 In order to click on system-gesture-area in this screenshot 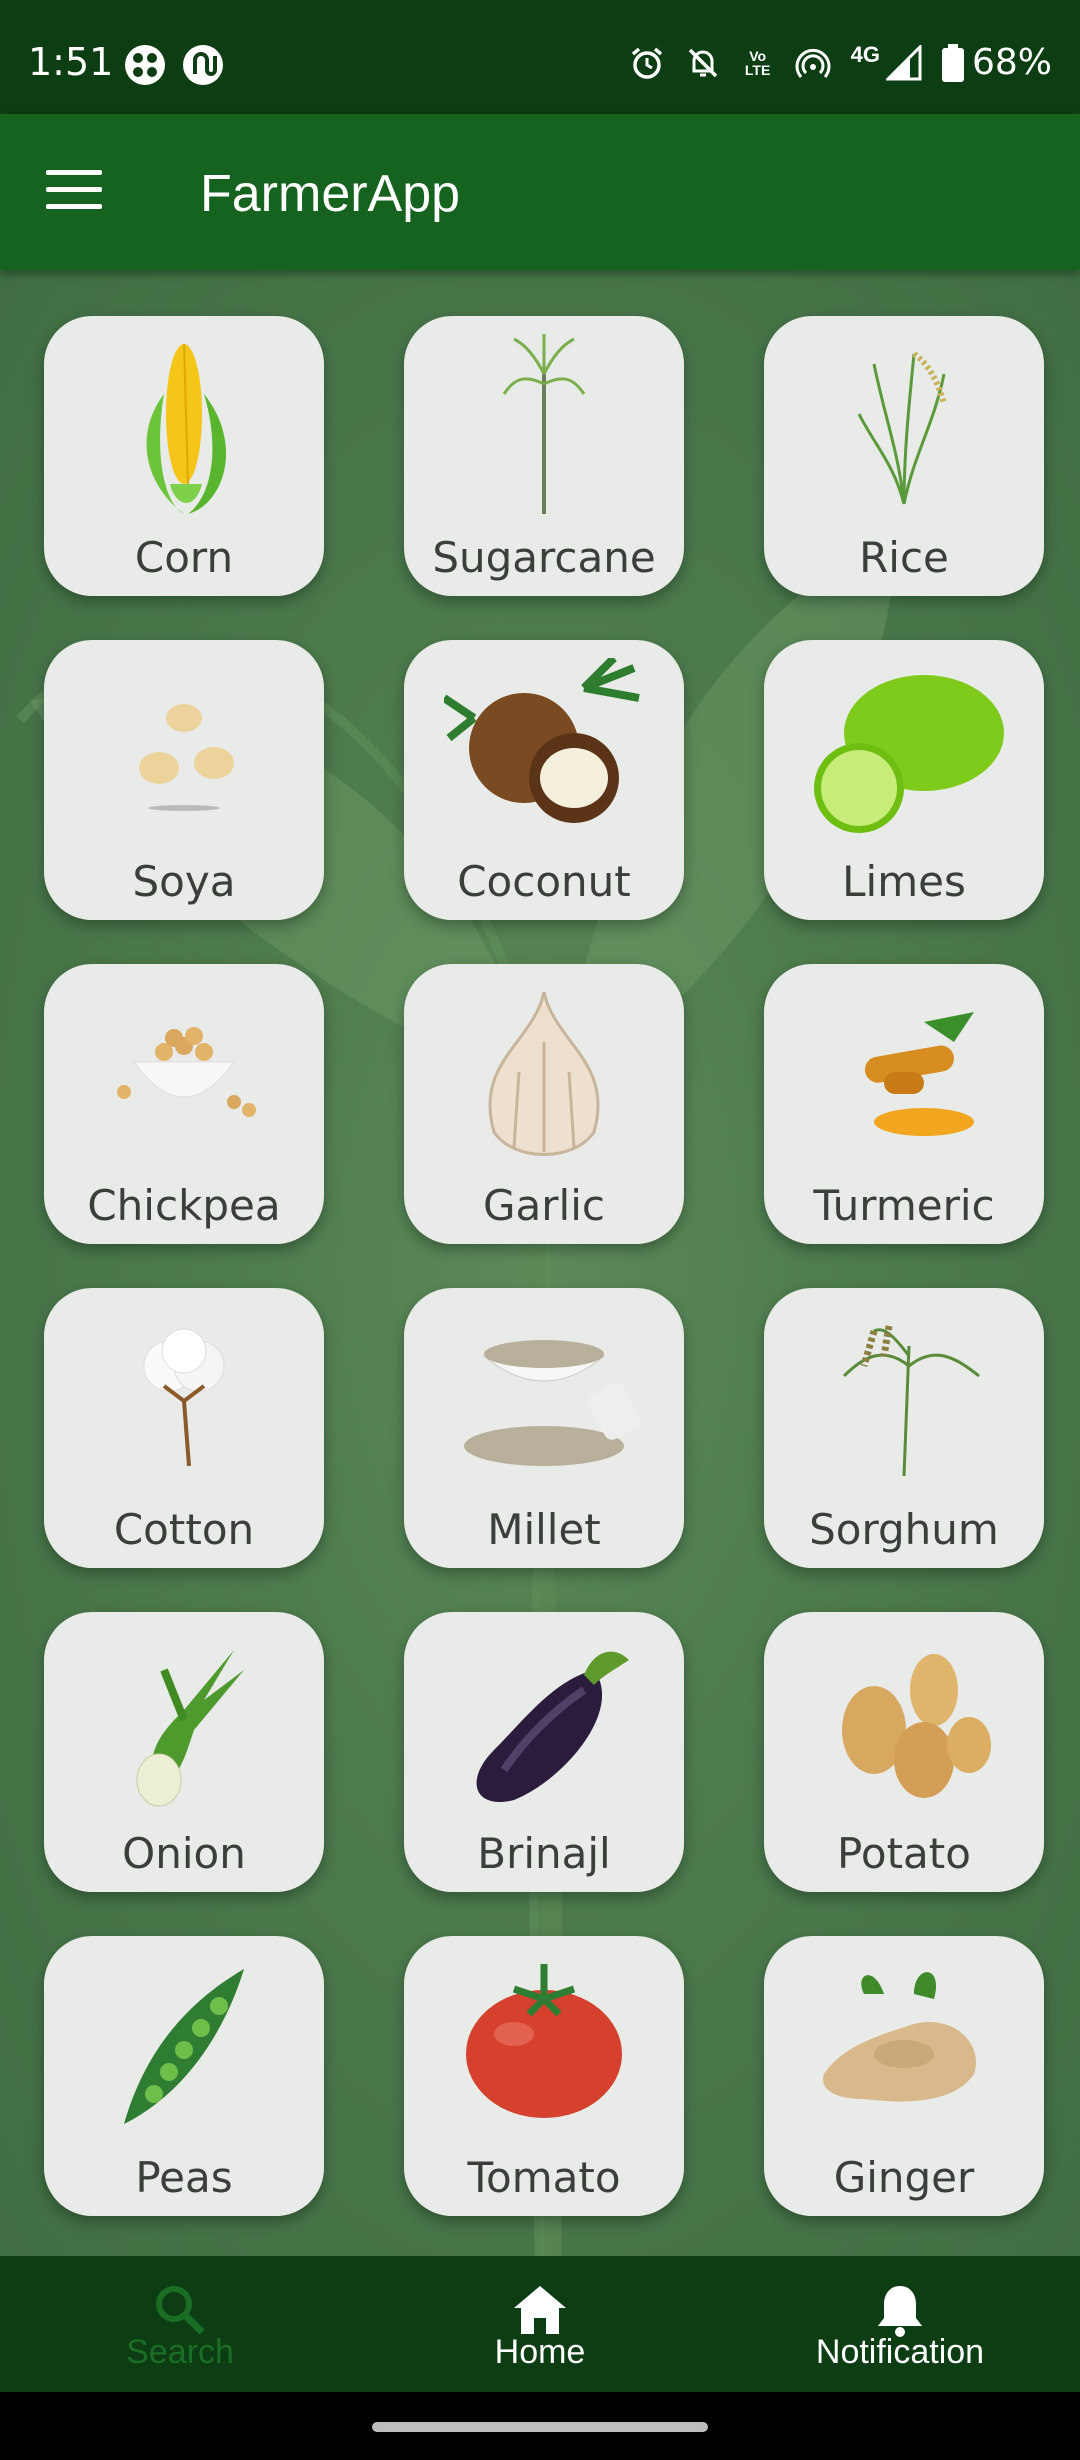, I will do `click(540, 2426)`.